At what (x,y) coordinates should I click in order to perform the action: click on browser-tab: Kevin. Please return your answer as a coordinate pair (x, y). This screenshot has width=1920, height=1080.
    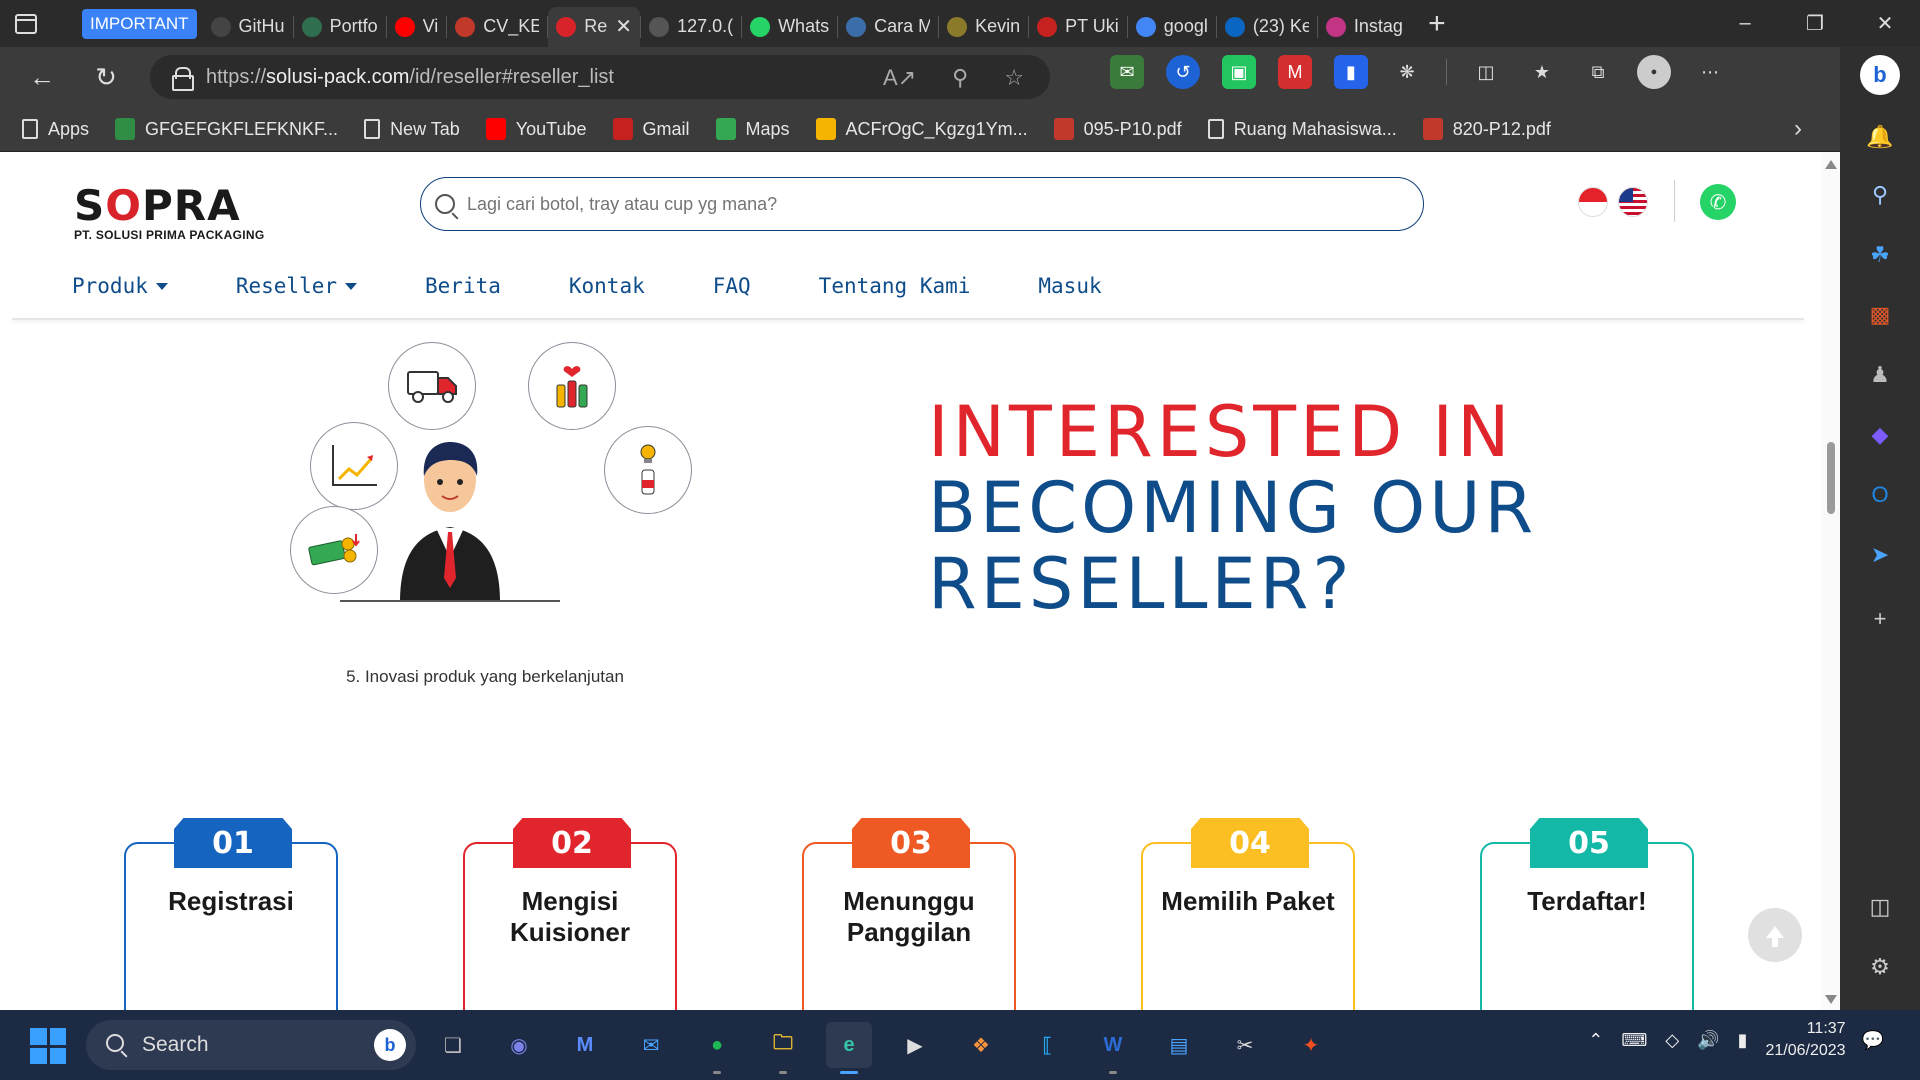
    Looking at the image, I should click on (983, 27).